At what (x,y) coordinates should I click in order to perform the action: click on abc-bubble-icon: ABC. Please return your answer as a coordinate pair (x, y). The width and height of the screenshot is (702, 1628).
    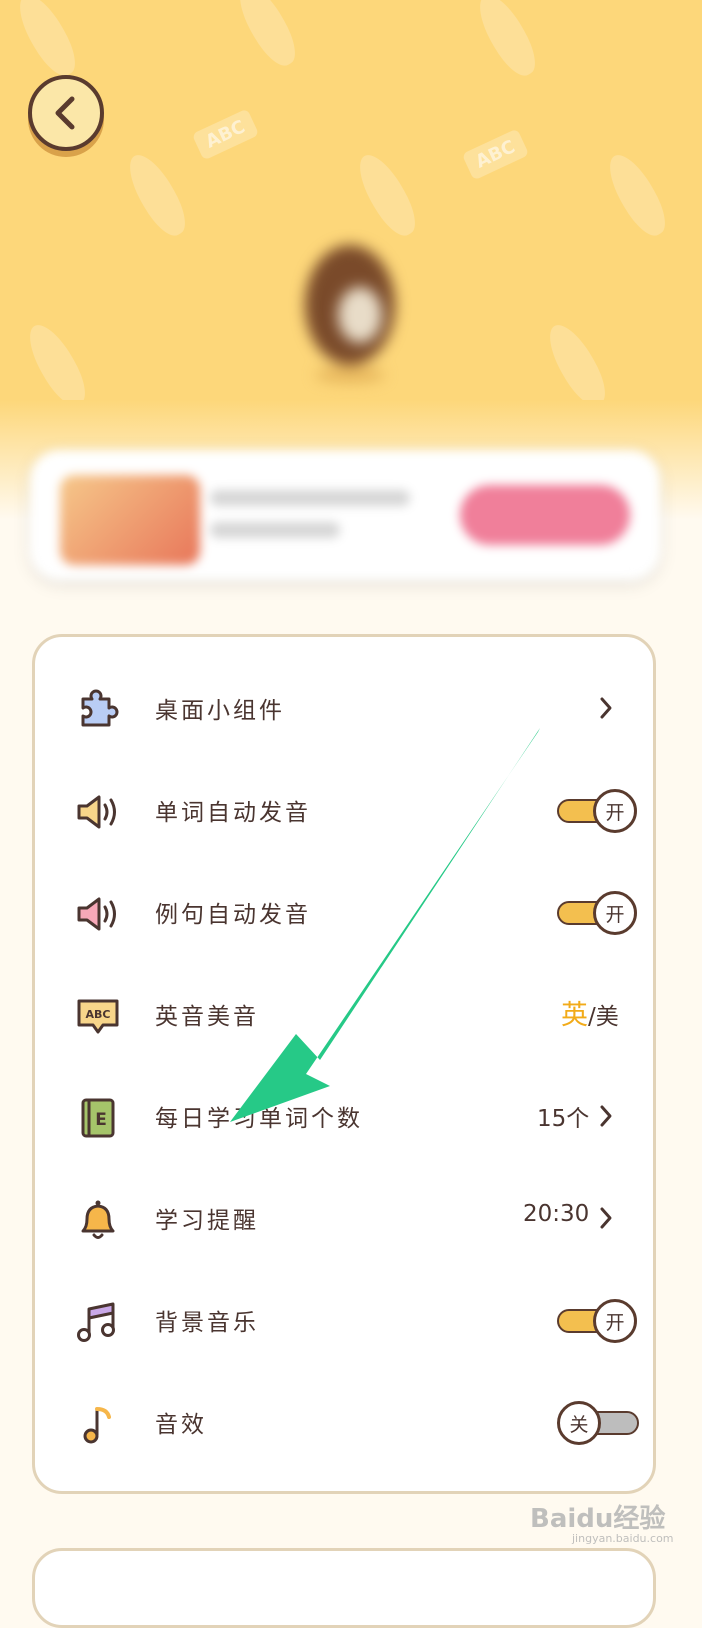
    Looking at the image, I should click on (98, 1016).